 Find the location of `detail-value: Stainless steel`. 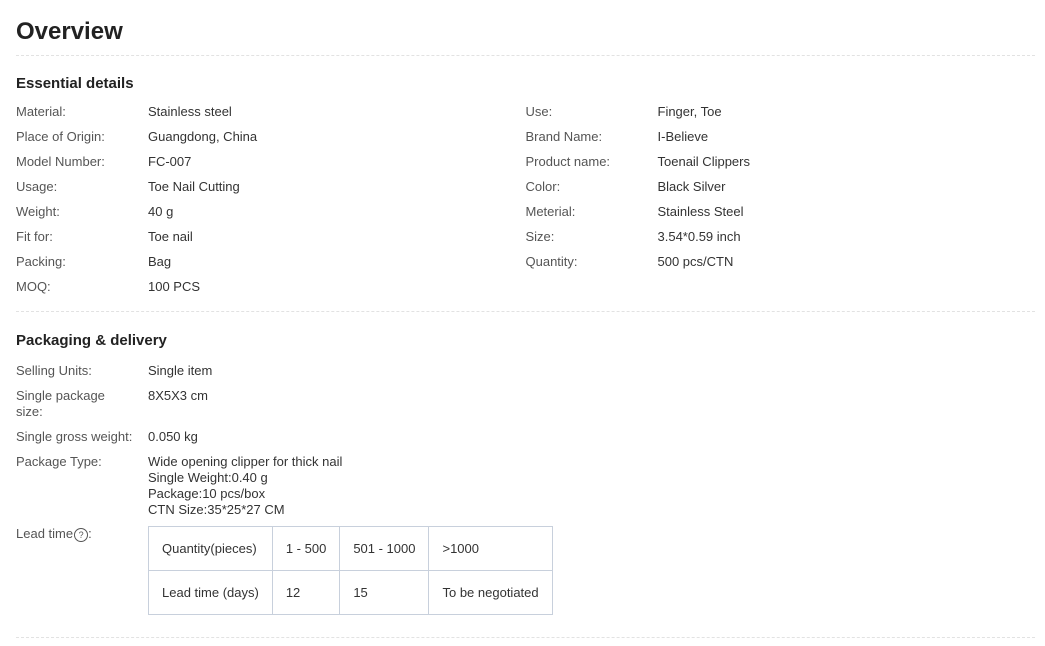

detail-value: Stainless steel is located at coordinates (190, 111).